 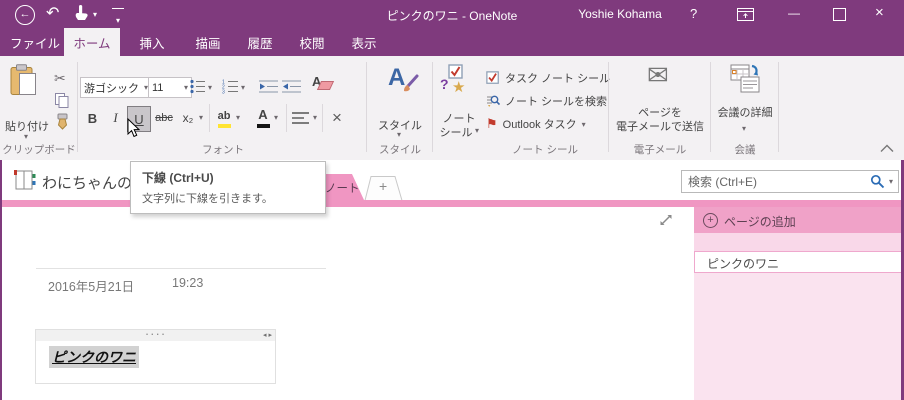 What do you see at coordinates (877, 181) in the screenshot?
I see `search-icon` at bounding box center [877, 181].